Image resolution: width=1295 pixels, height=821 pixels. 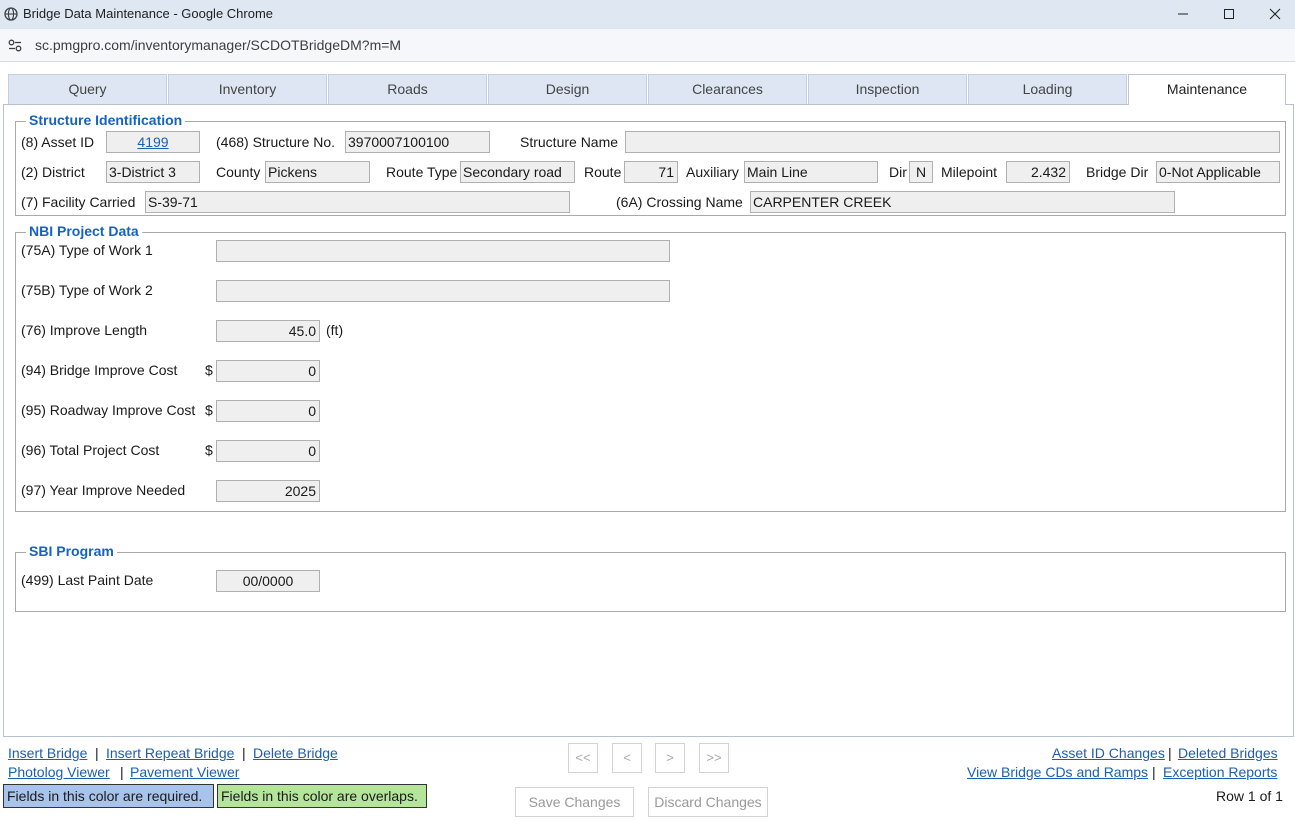 What do you see at coordinates (268, 581) in the screenshot?
I see `last-paint-date-field: 00/0000` at bounding box center [268, 581].